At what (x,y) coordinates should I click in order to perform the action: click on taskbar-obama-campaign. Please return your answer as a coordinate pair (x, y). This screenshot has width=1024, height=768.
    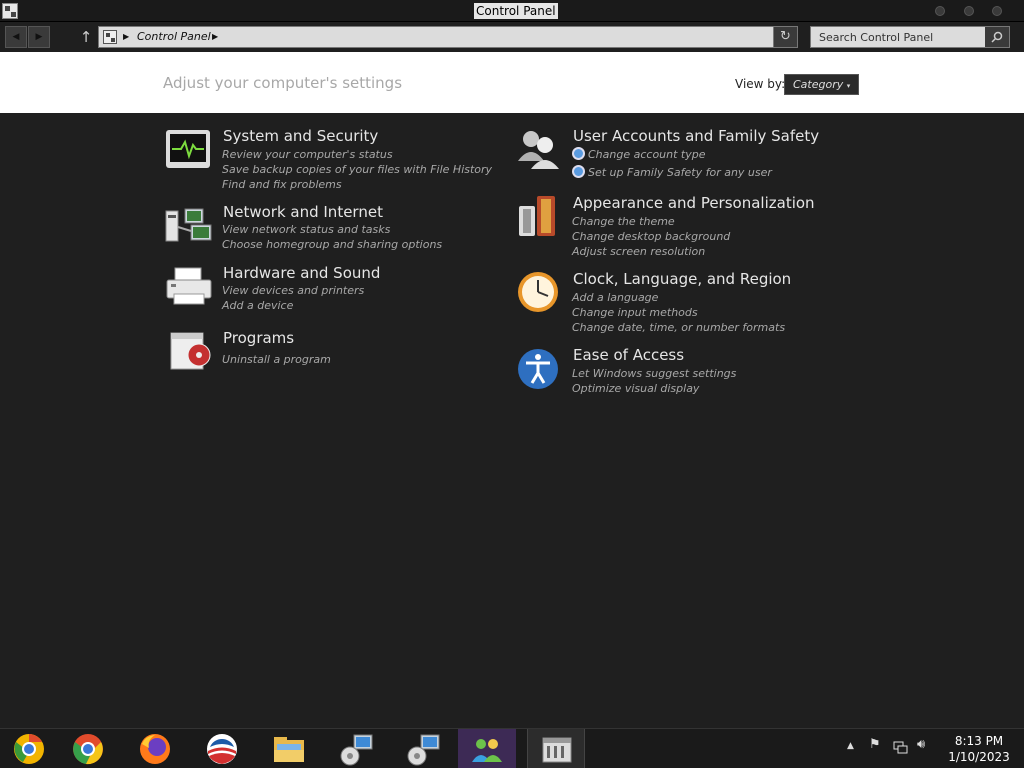
    Looking at the image, I should click on (222, 748).